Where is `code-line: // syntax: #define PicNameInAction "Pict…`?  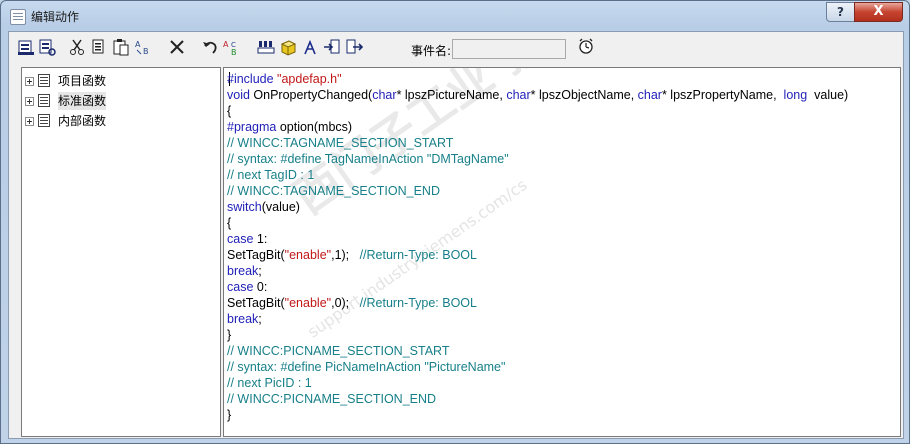 code-line: // syntax: #define PicNameInAction "Pict… is located at coordinates (366, 367).